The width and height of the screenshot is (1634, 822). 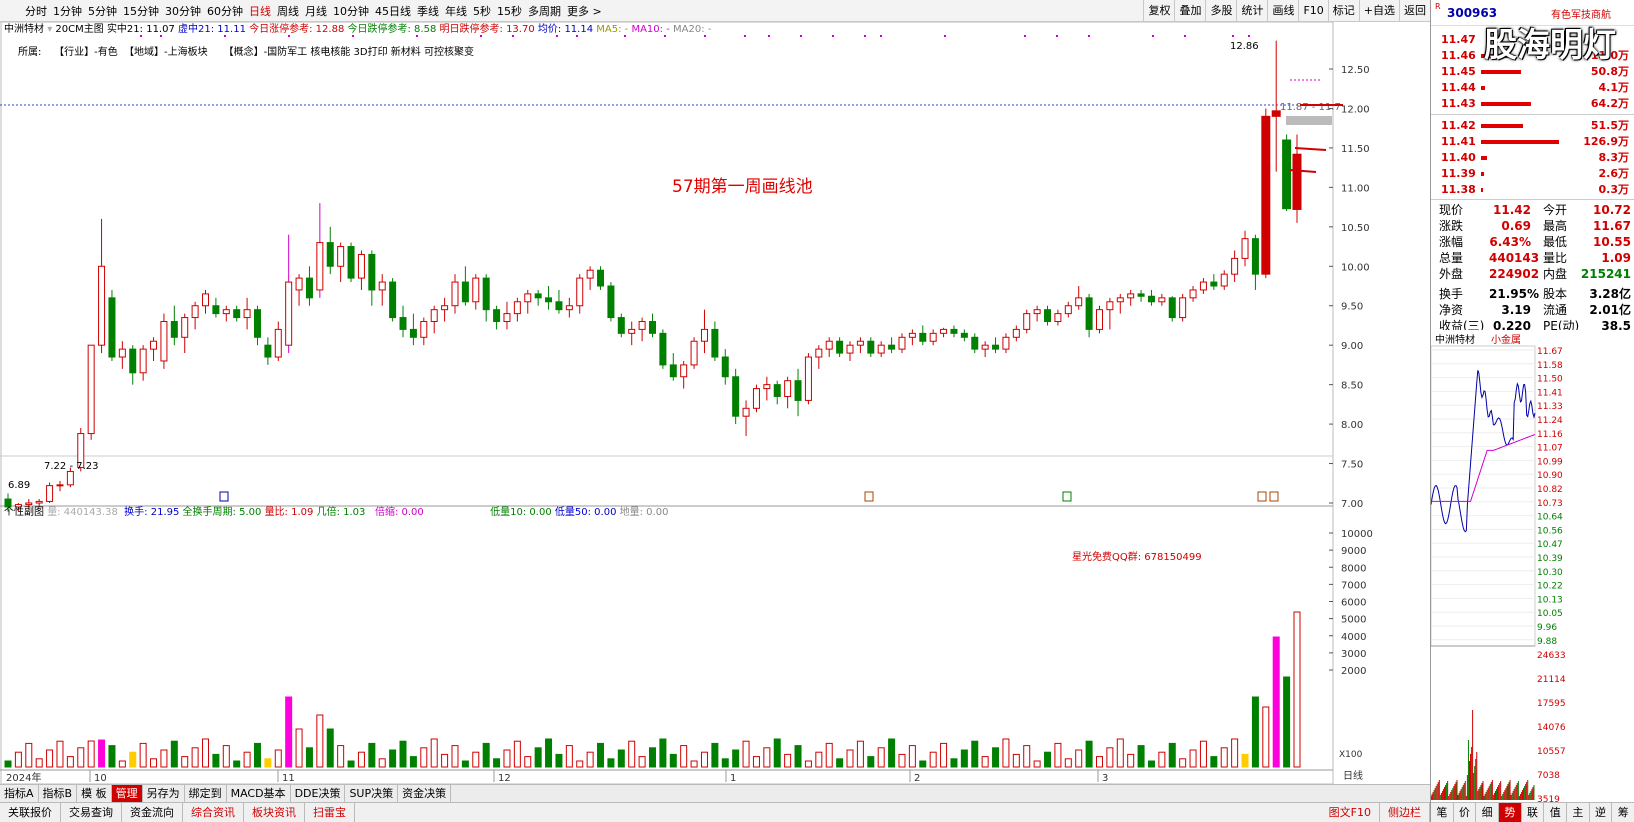 I want to click on tag-concept: 【概念】-国防军工 核电核能 3D打印 新材料 可控核聚变, so click(x=349, y=52).